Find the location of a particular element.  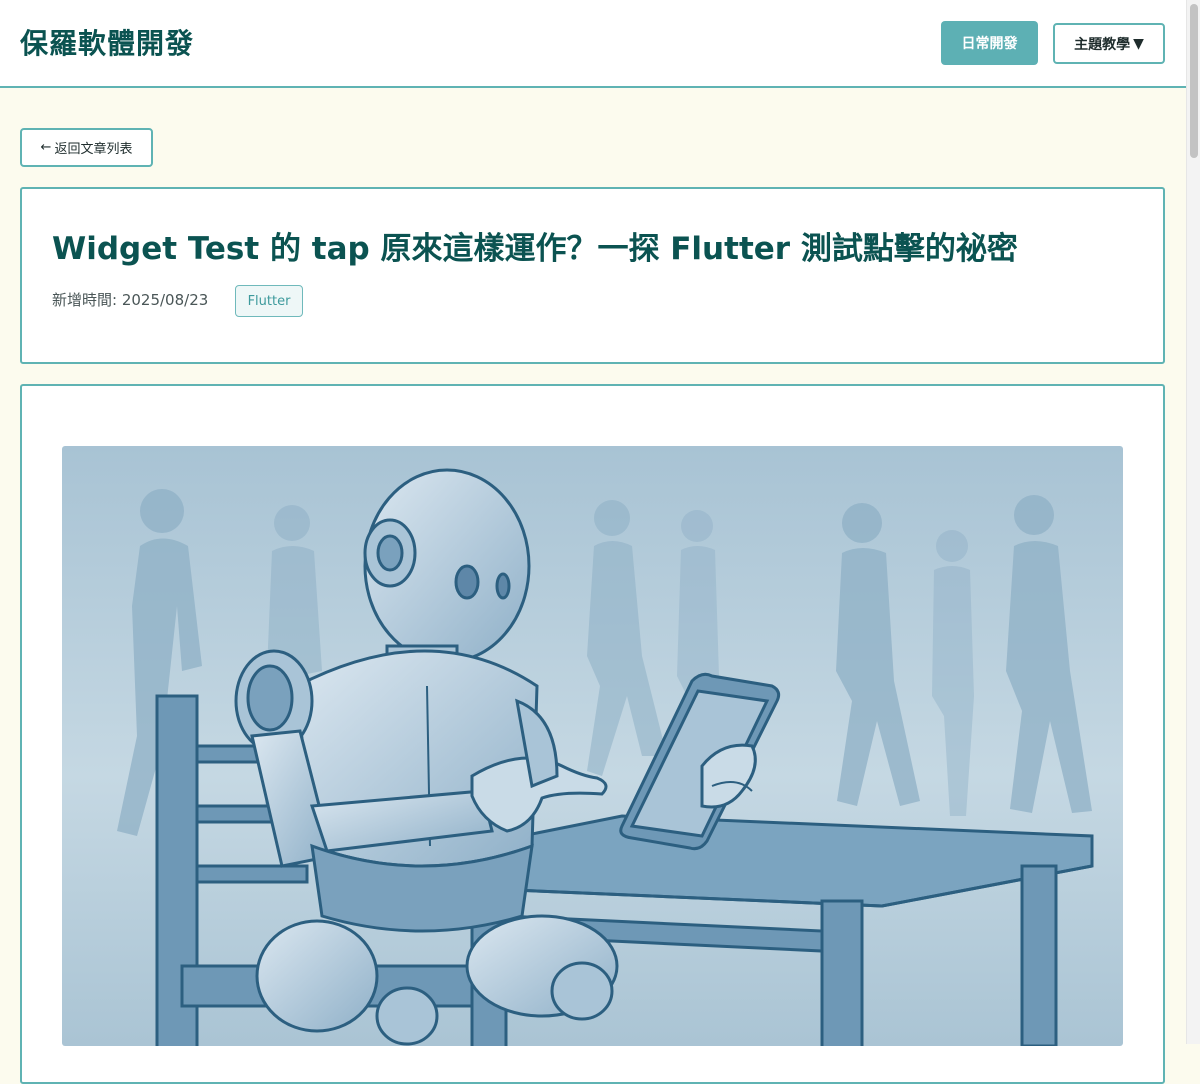

triangle-down-icon: ▼ is located at coordinates (1138, 43).